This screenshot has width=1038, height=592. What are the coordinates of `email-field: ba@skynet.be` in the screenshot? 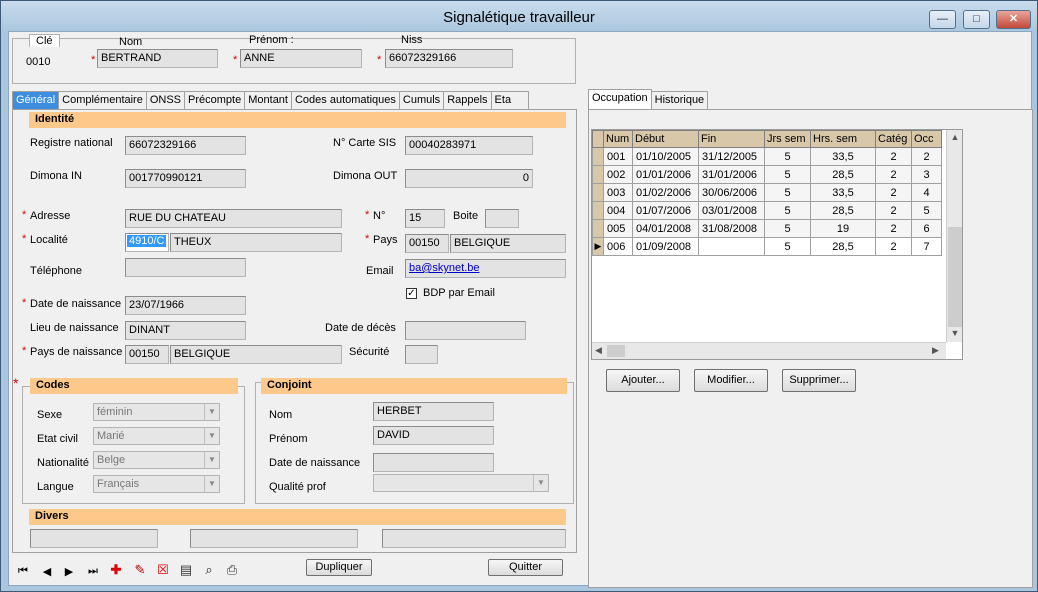 It's located at (485, 268).